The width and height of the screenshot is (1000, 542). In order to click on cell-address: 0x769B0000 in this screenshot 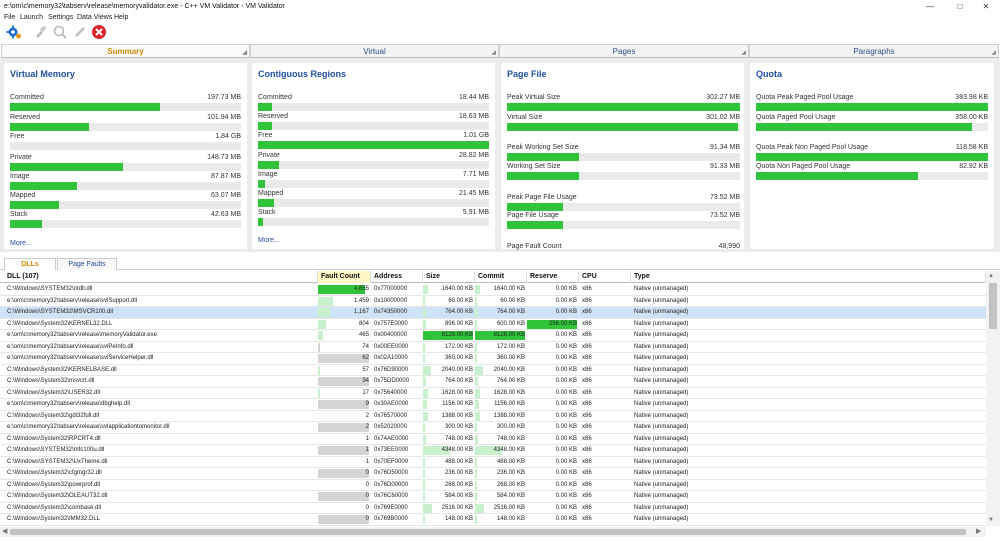, I will do `click(397, 519)`.